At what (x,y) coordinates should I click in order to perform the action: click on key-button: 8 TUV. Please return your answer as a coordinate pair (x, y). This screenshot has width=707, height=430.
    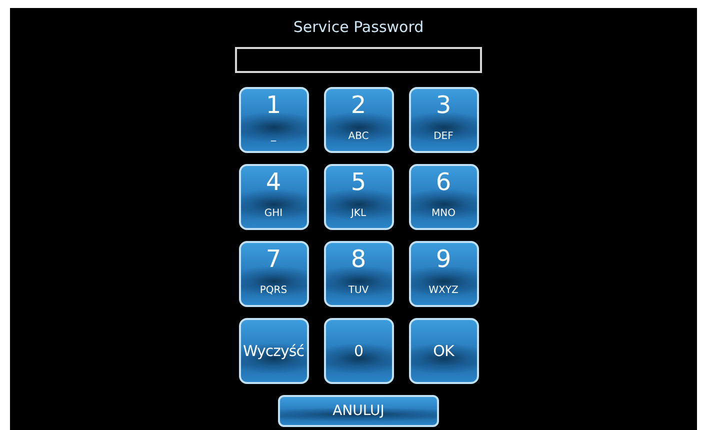
    Looking at the image, I should click on (359, 274).